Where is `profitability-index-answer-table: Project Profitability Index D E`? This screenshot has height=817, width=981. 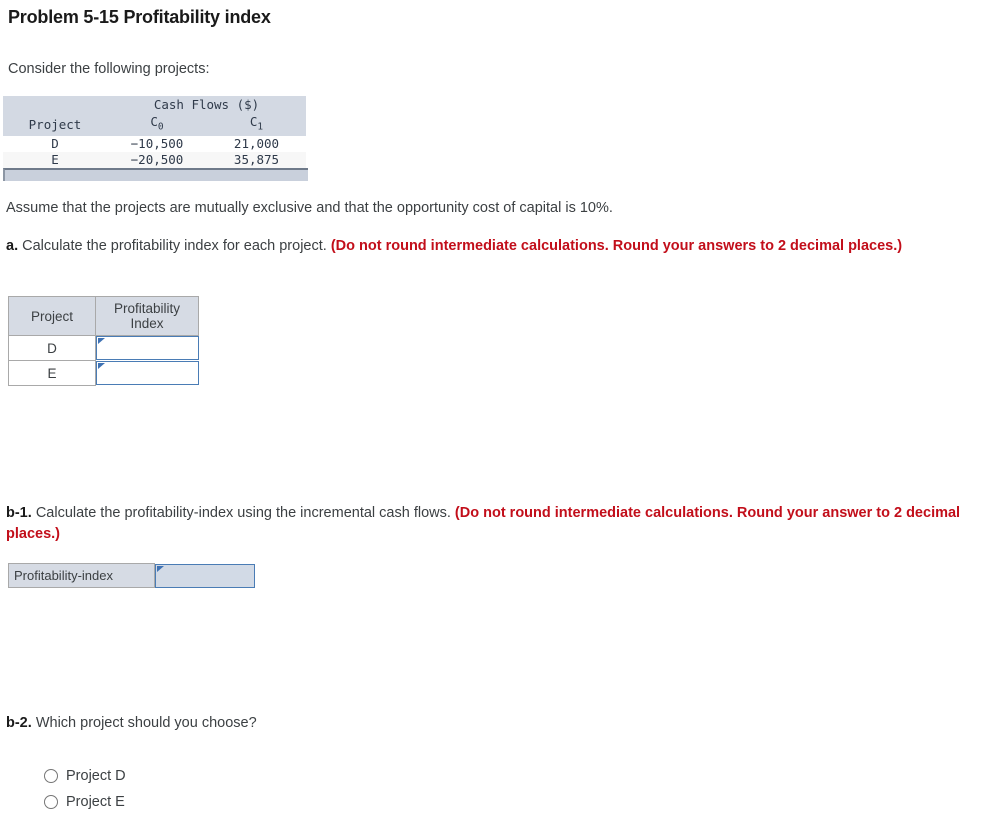 profitability-index-answer-table: Project Profitability Index D E is located at coordinates (103, 341).